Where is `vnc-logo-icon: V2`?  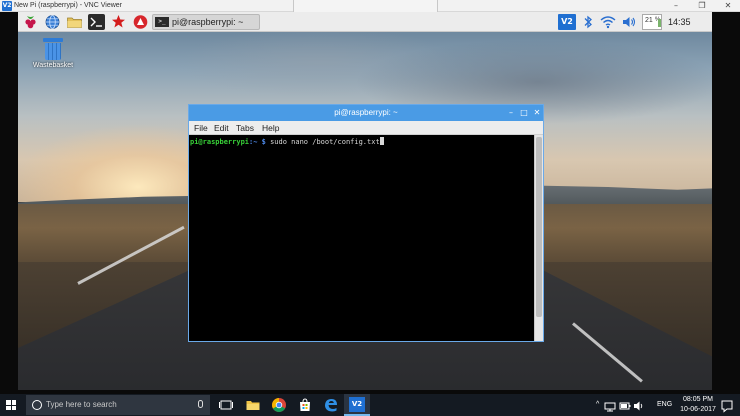
vnc-logo-icon: V2 is located at coordinates (7, 6).